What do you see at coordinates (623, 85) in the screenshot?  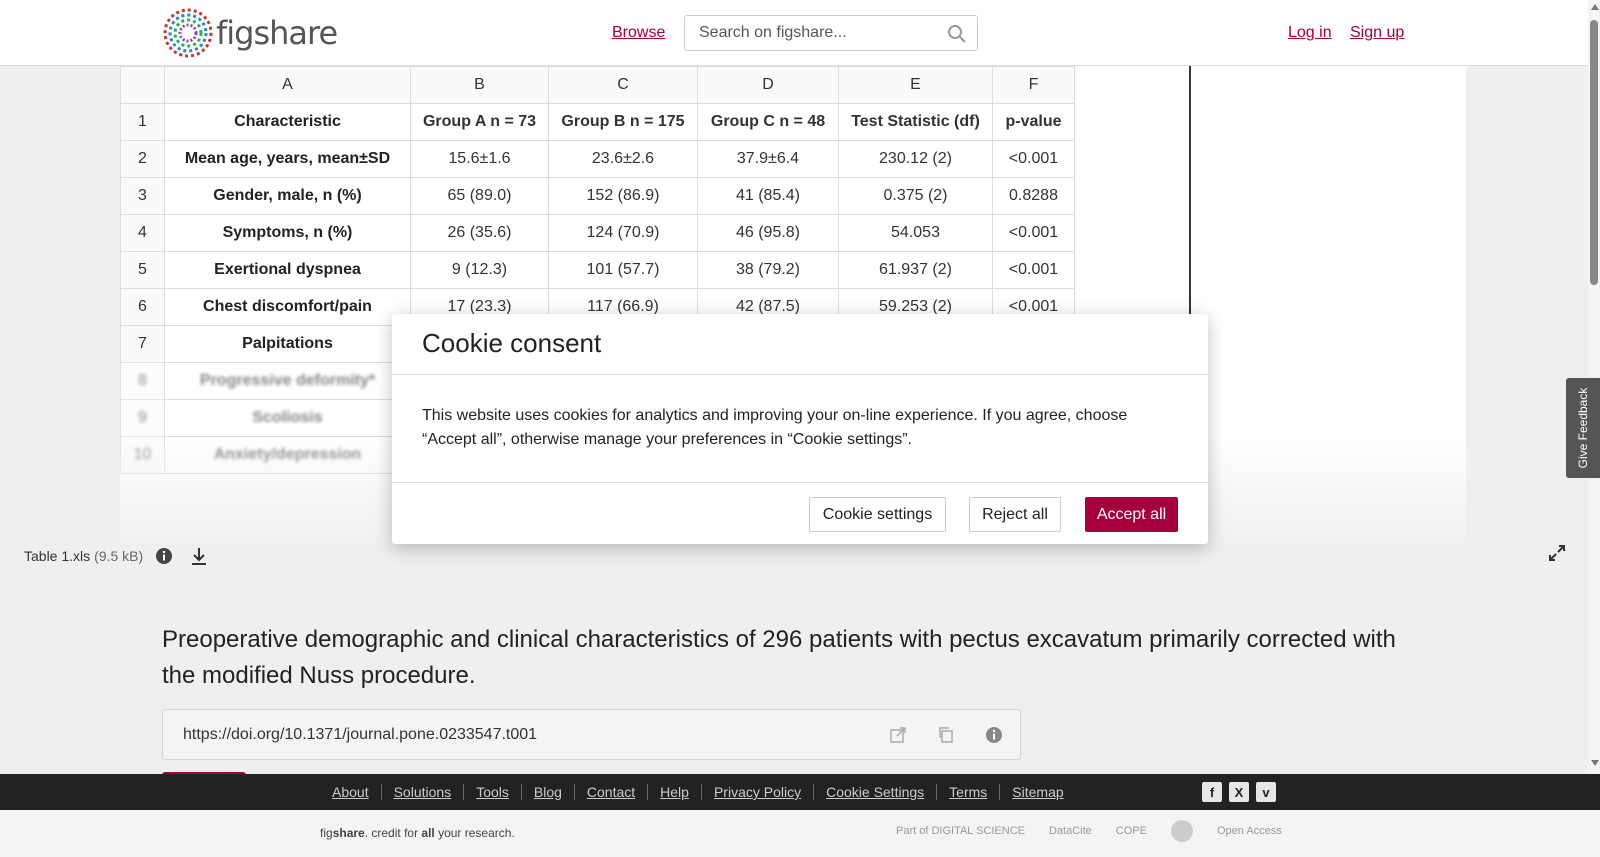 I see `column-header: C` at bounding box center [623, 85].